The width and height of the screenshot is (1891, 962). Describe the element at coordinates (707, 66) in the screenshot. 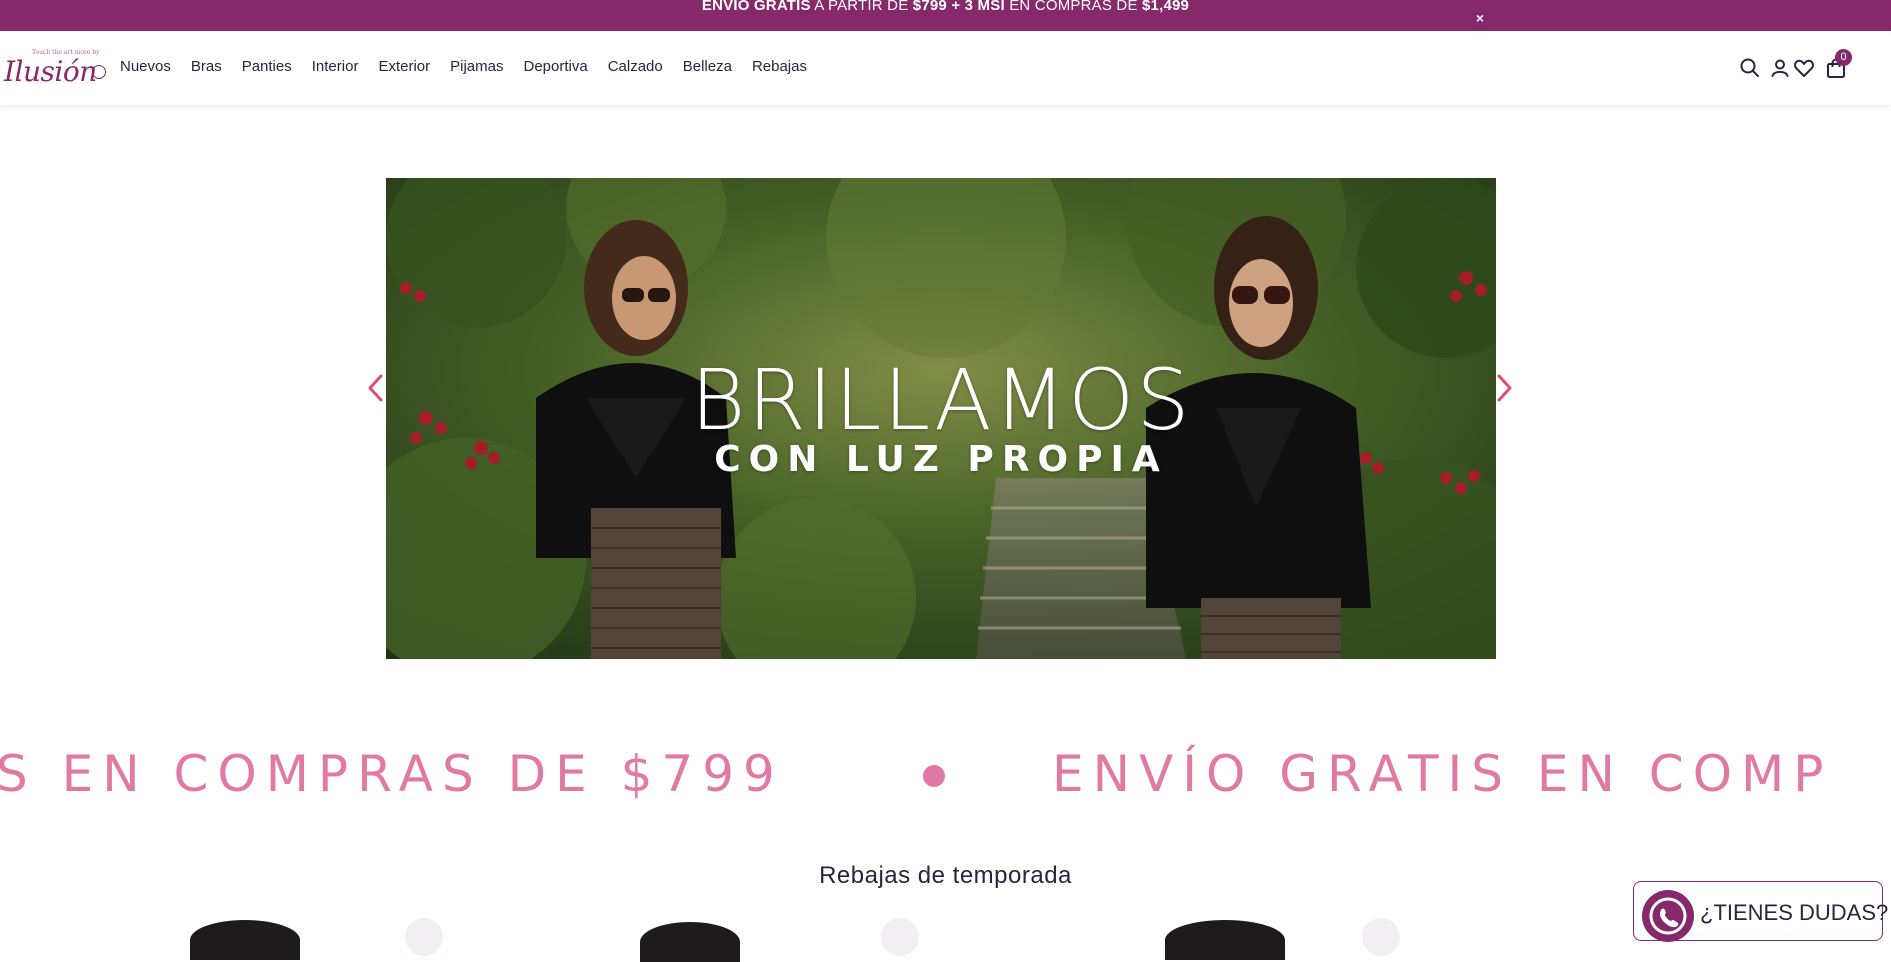

I see `nav-item-belleza: Belleza` at that location.